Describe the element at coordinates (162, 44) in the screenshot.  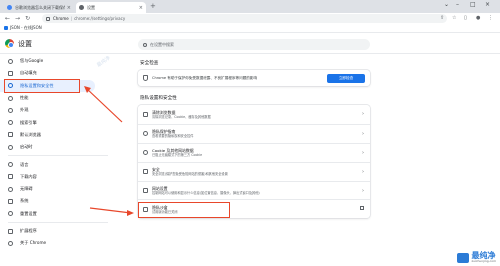
I see `search-placeholder: 在设置中搜索` at that location.